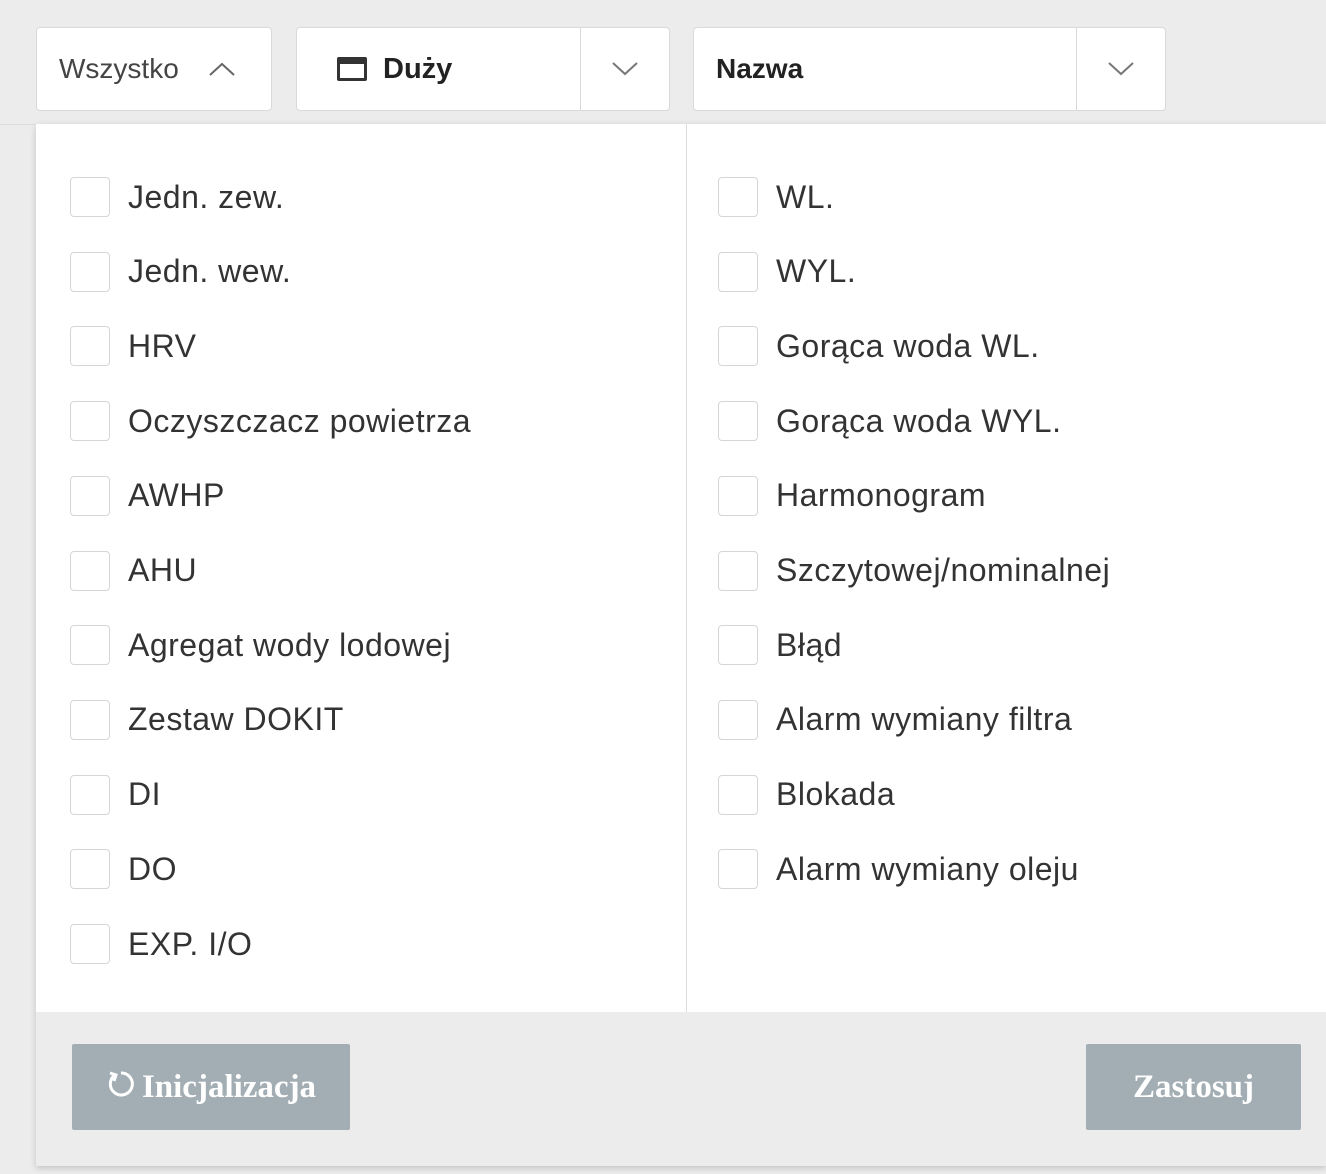  I want to click on filter-panel-footer: Inicjalizacja Zastosuj, so click(681, 1089).